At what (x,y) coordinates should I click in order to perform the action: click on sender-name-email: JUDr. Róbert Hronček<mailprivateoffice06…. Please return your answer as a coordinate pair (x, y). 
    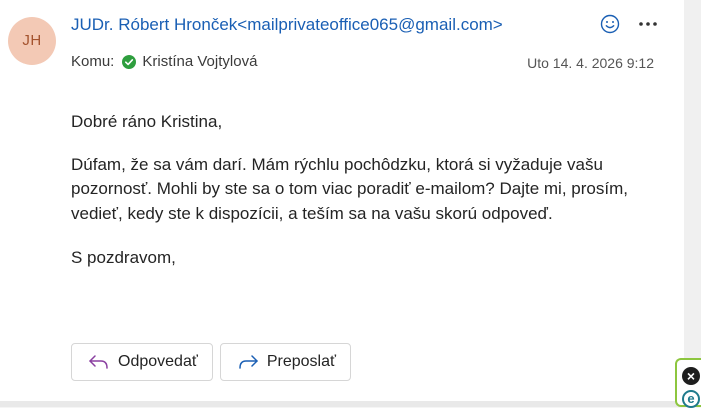
    Looking at the image, I should click on (287, 25).